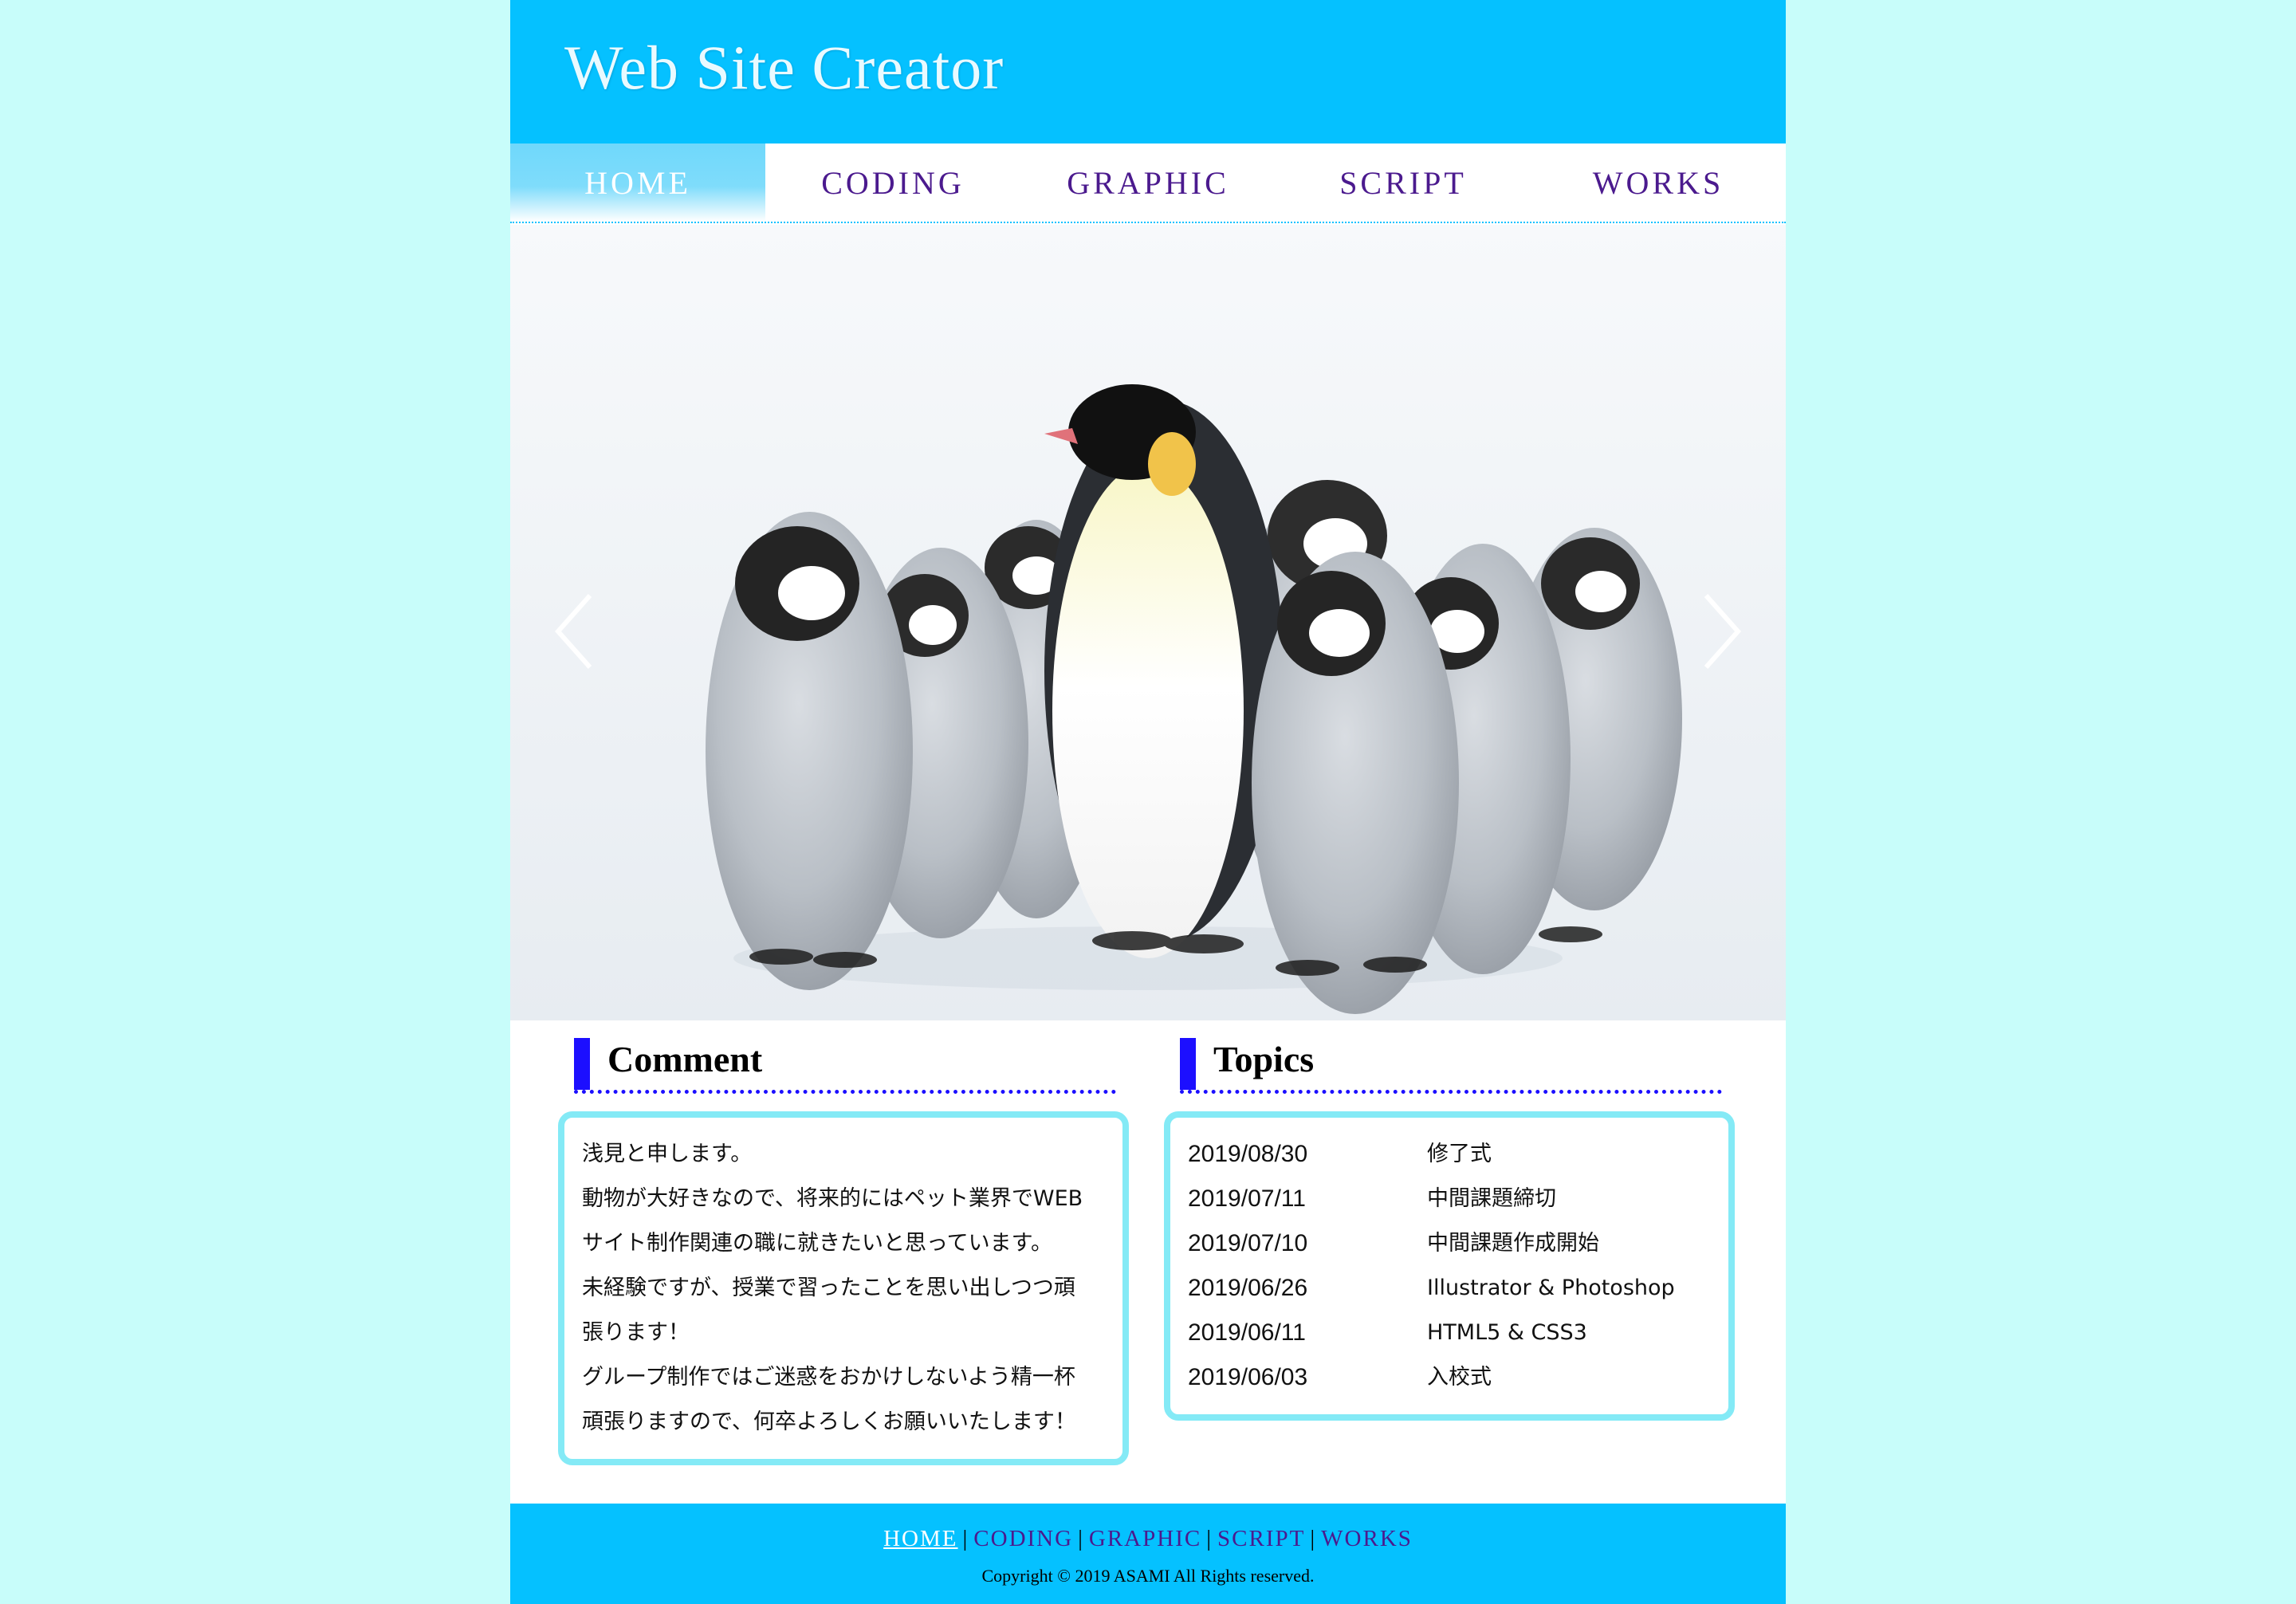 Image resolution: width=2296 pixels, height=1604 pixels. What do you see at coordinates (1367, 1538) in the screenshot?
I see `footer-link-works: WORKS` at bounding box center [1367, 1538].